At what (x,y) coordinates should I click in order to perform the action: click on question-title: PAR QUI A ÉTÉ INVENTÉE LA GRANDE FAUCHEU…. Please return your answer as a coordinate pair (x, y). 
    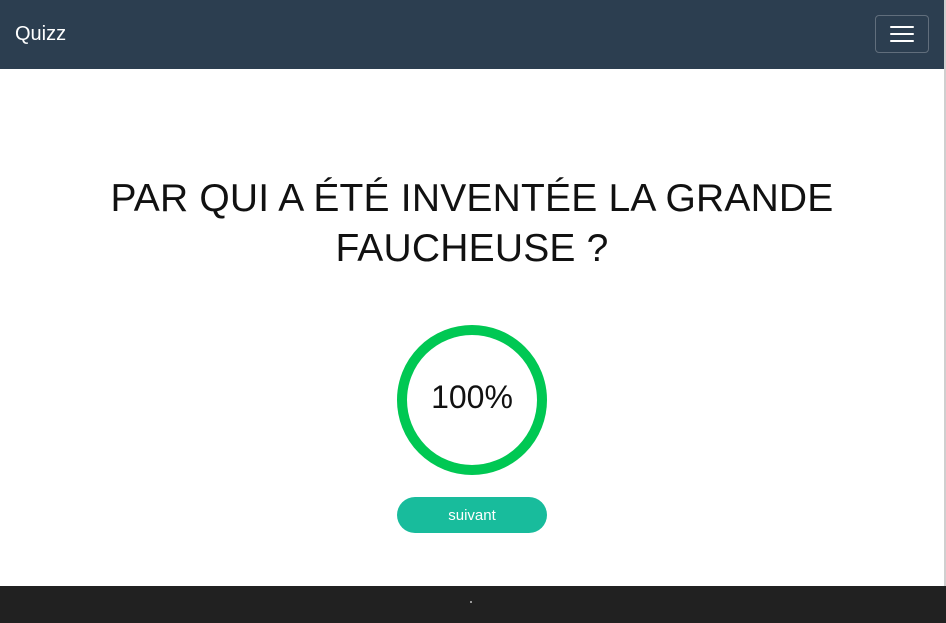
    Looking at the image, I should click on (472, 223).